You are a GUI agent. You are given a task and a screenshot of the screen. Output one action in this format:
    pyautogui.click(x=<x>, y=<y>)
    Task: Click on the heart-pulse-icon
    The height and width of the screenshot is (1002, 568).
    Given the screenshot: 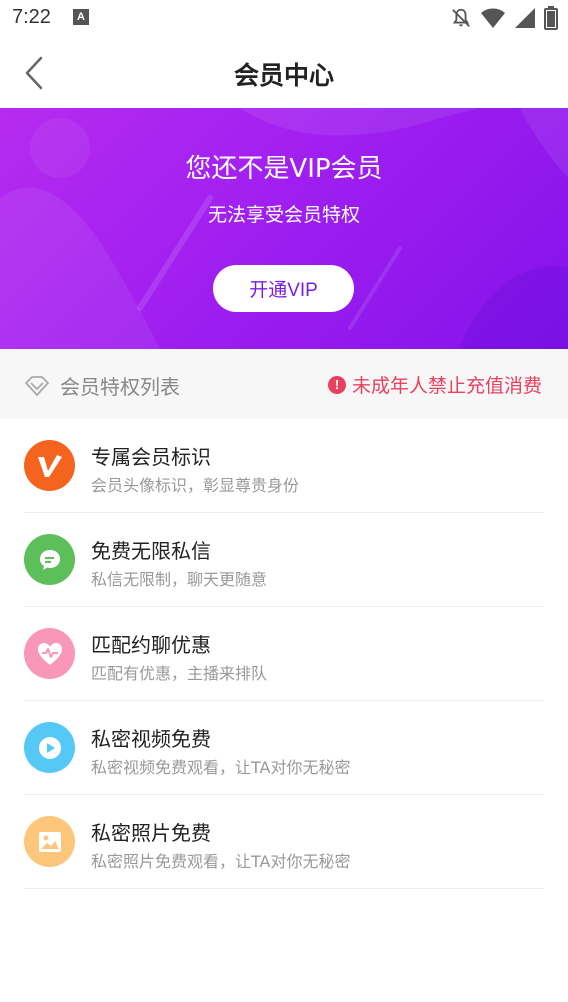 What is the action you would take?
    pyautogui.click(x=49, y=653)
    